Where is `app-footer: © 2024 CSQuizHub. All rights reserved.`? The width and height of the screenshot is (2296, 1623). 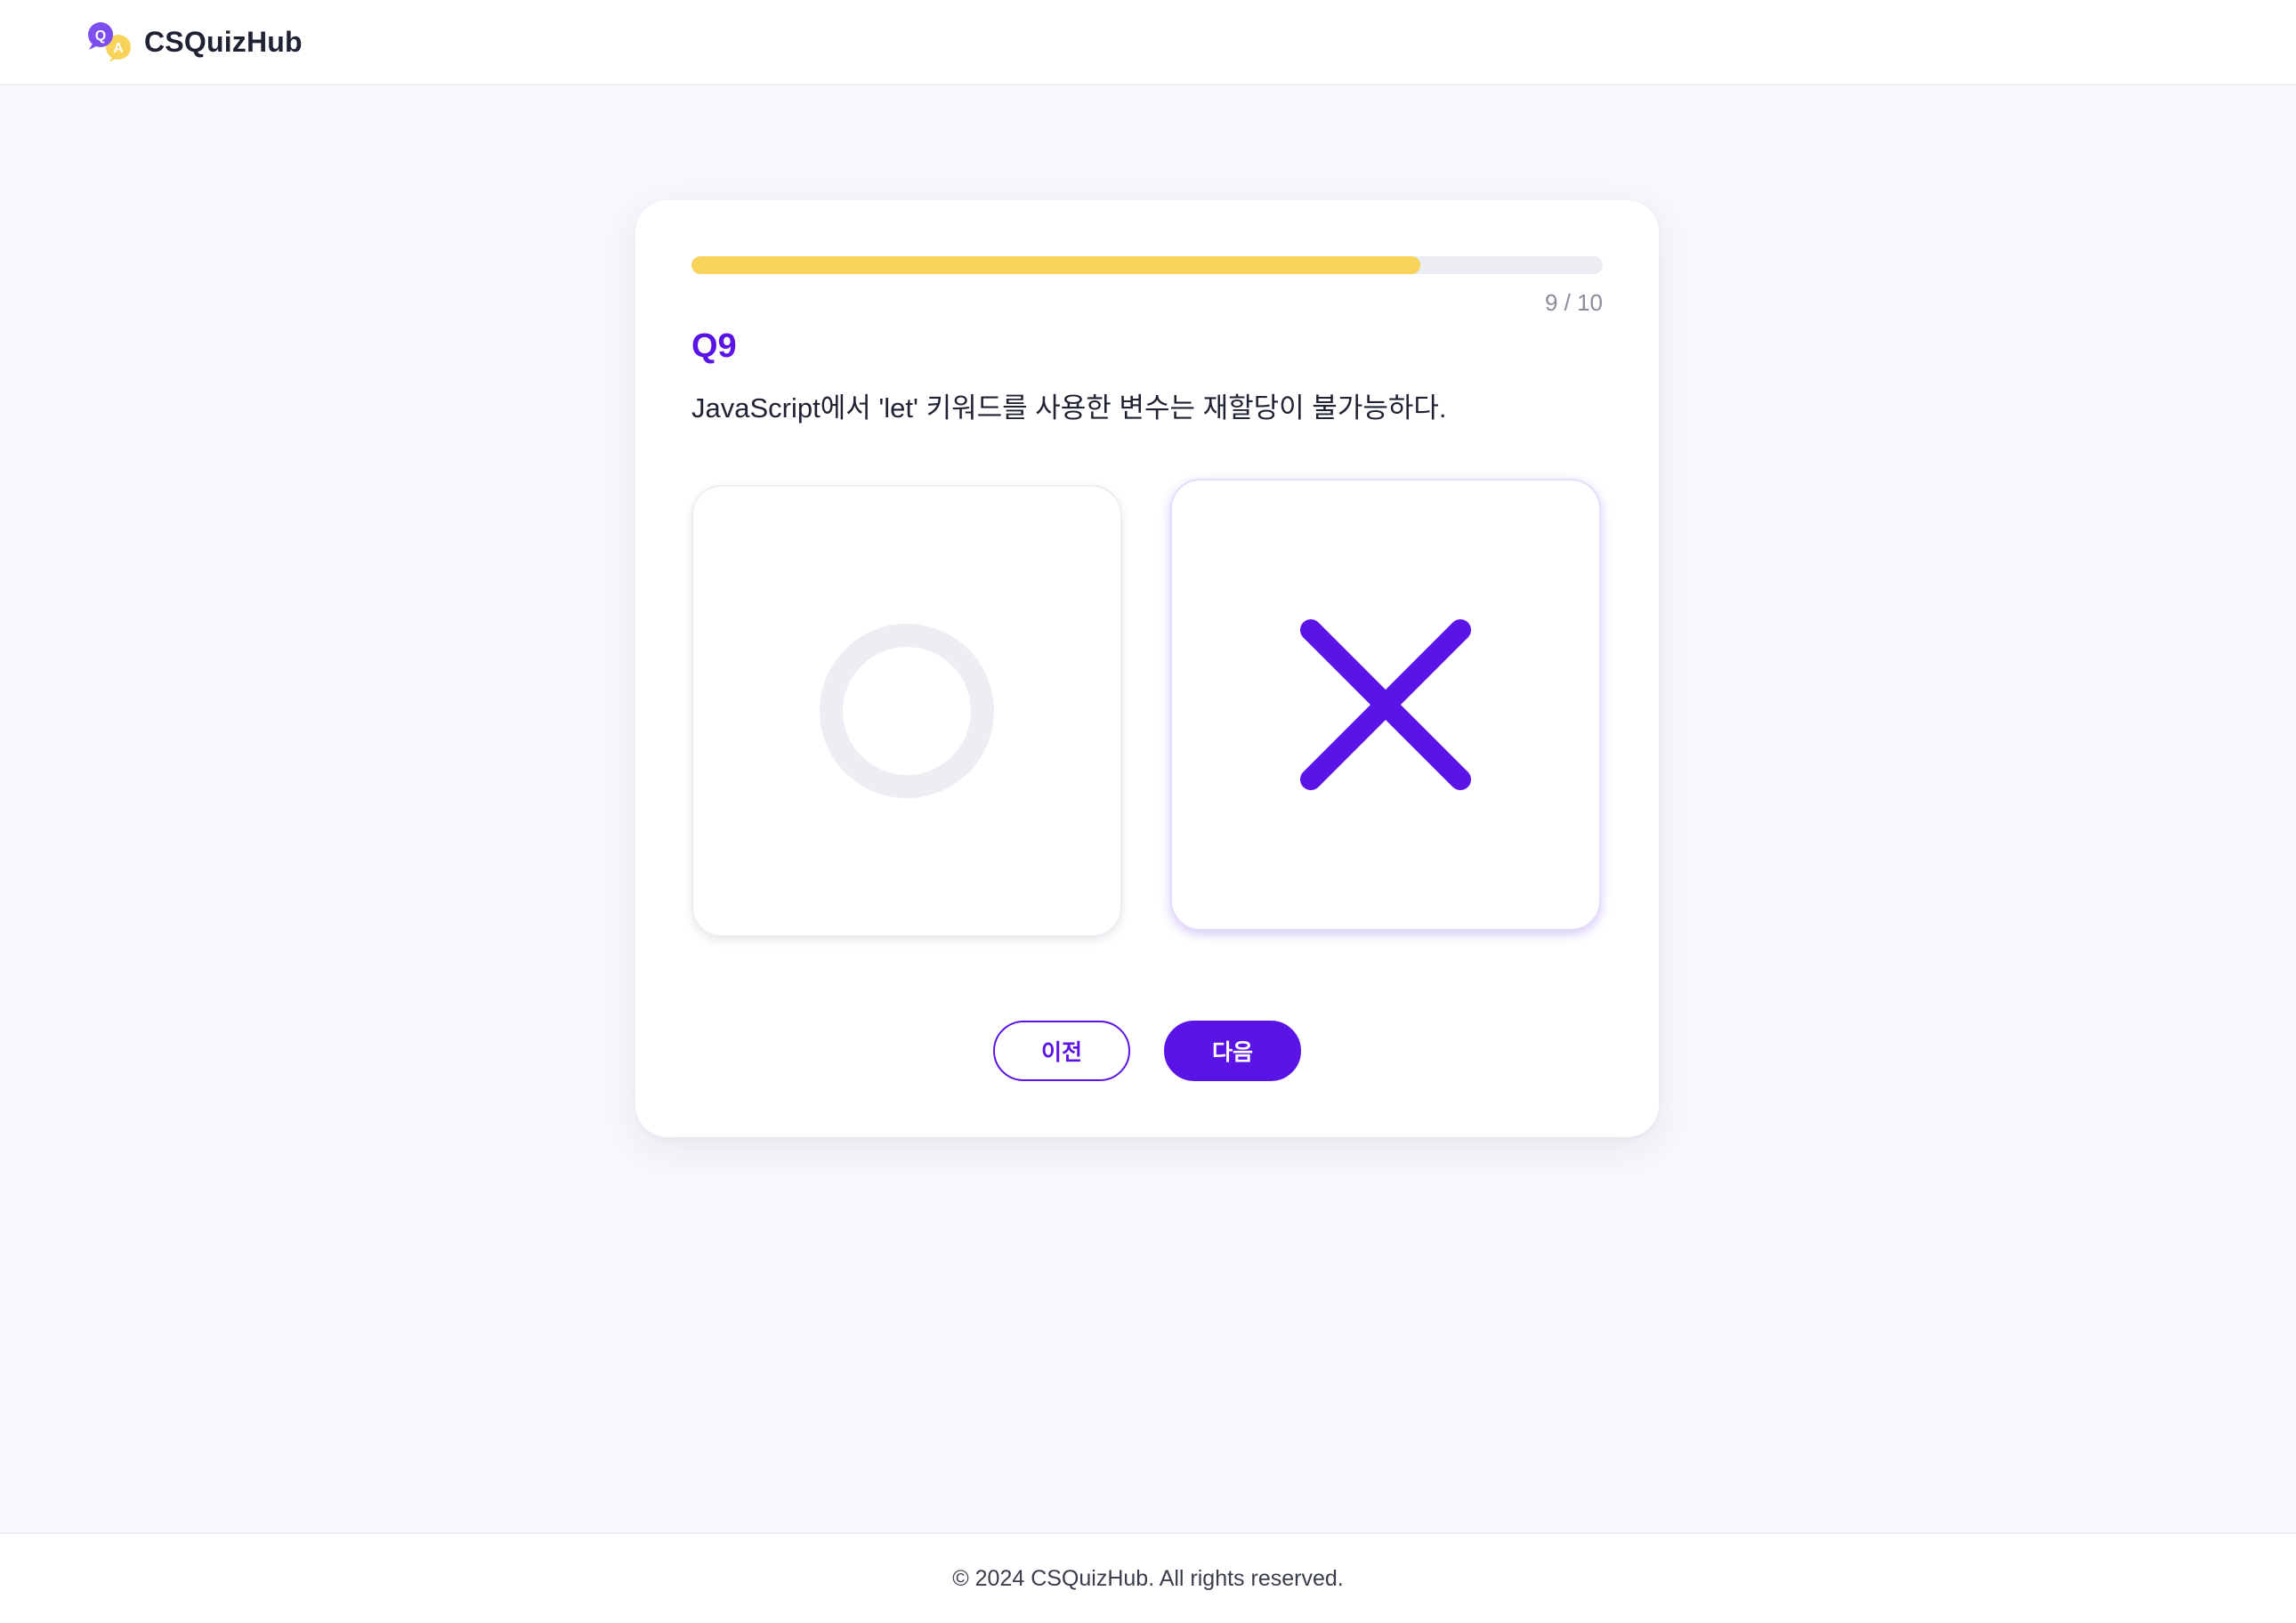 app-footer: © 2024 CSQuizHub. All rights reserved. is located at coordinates (1148, 1577).